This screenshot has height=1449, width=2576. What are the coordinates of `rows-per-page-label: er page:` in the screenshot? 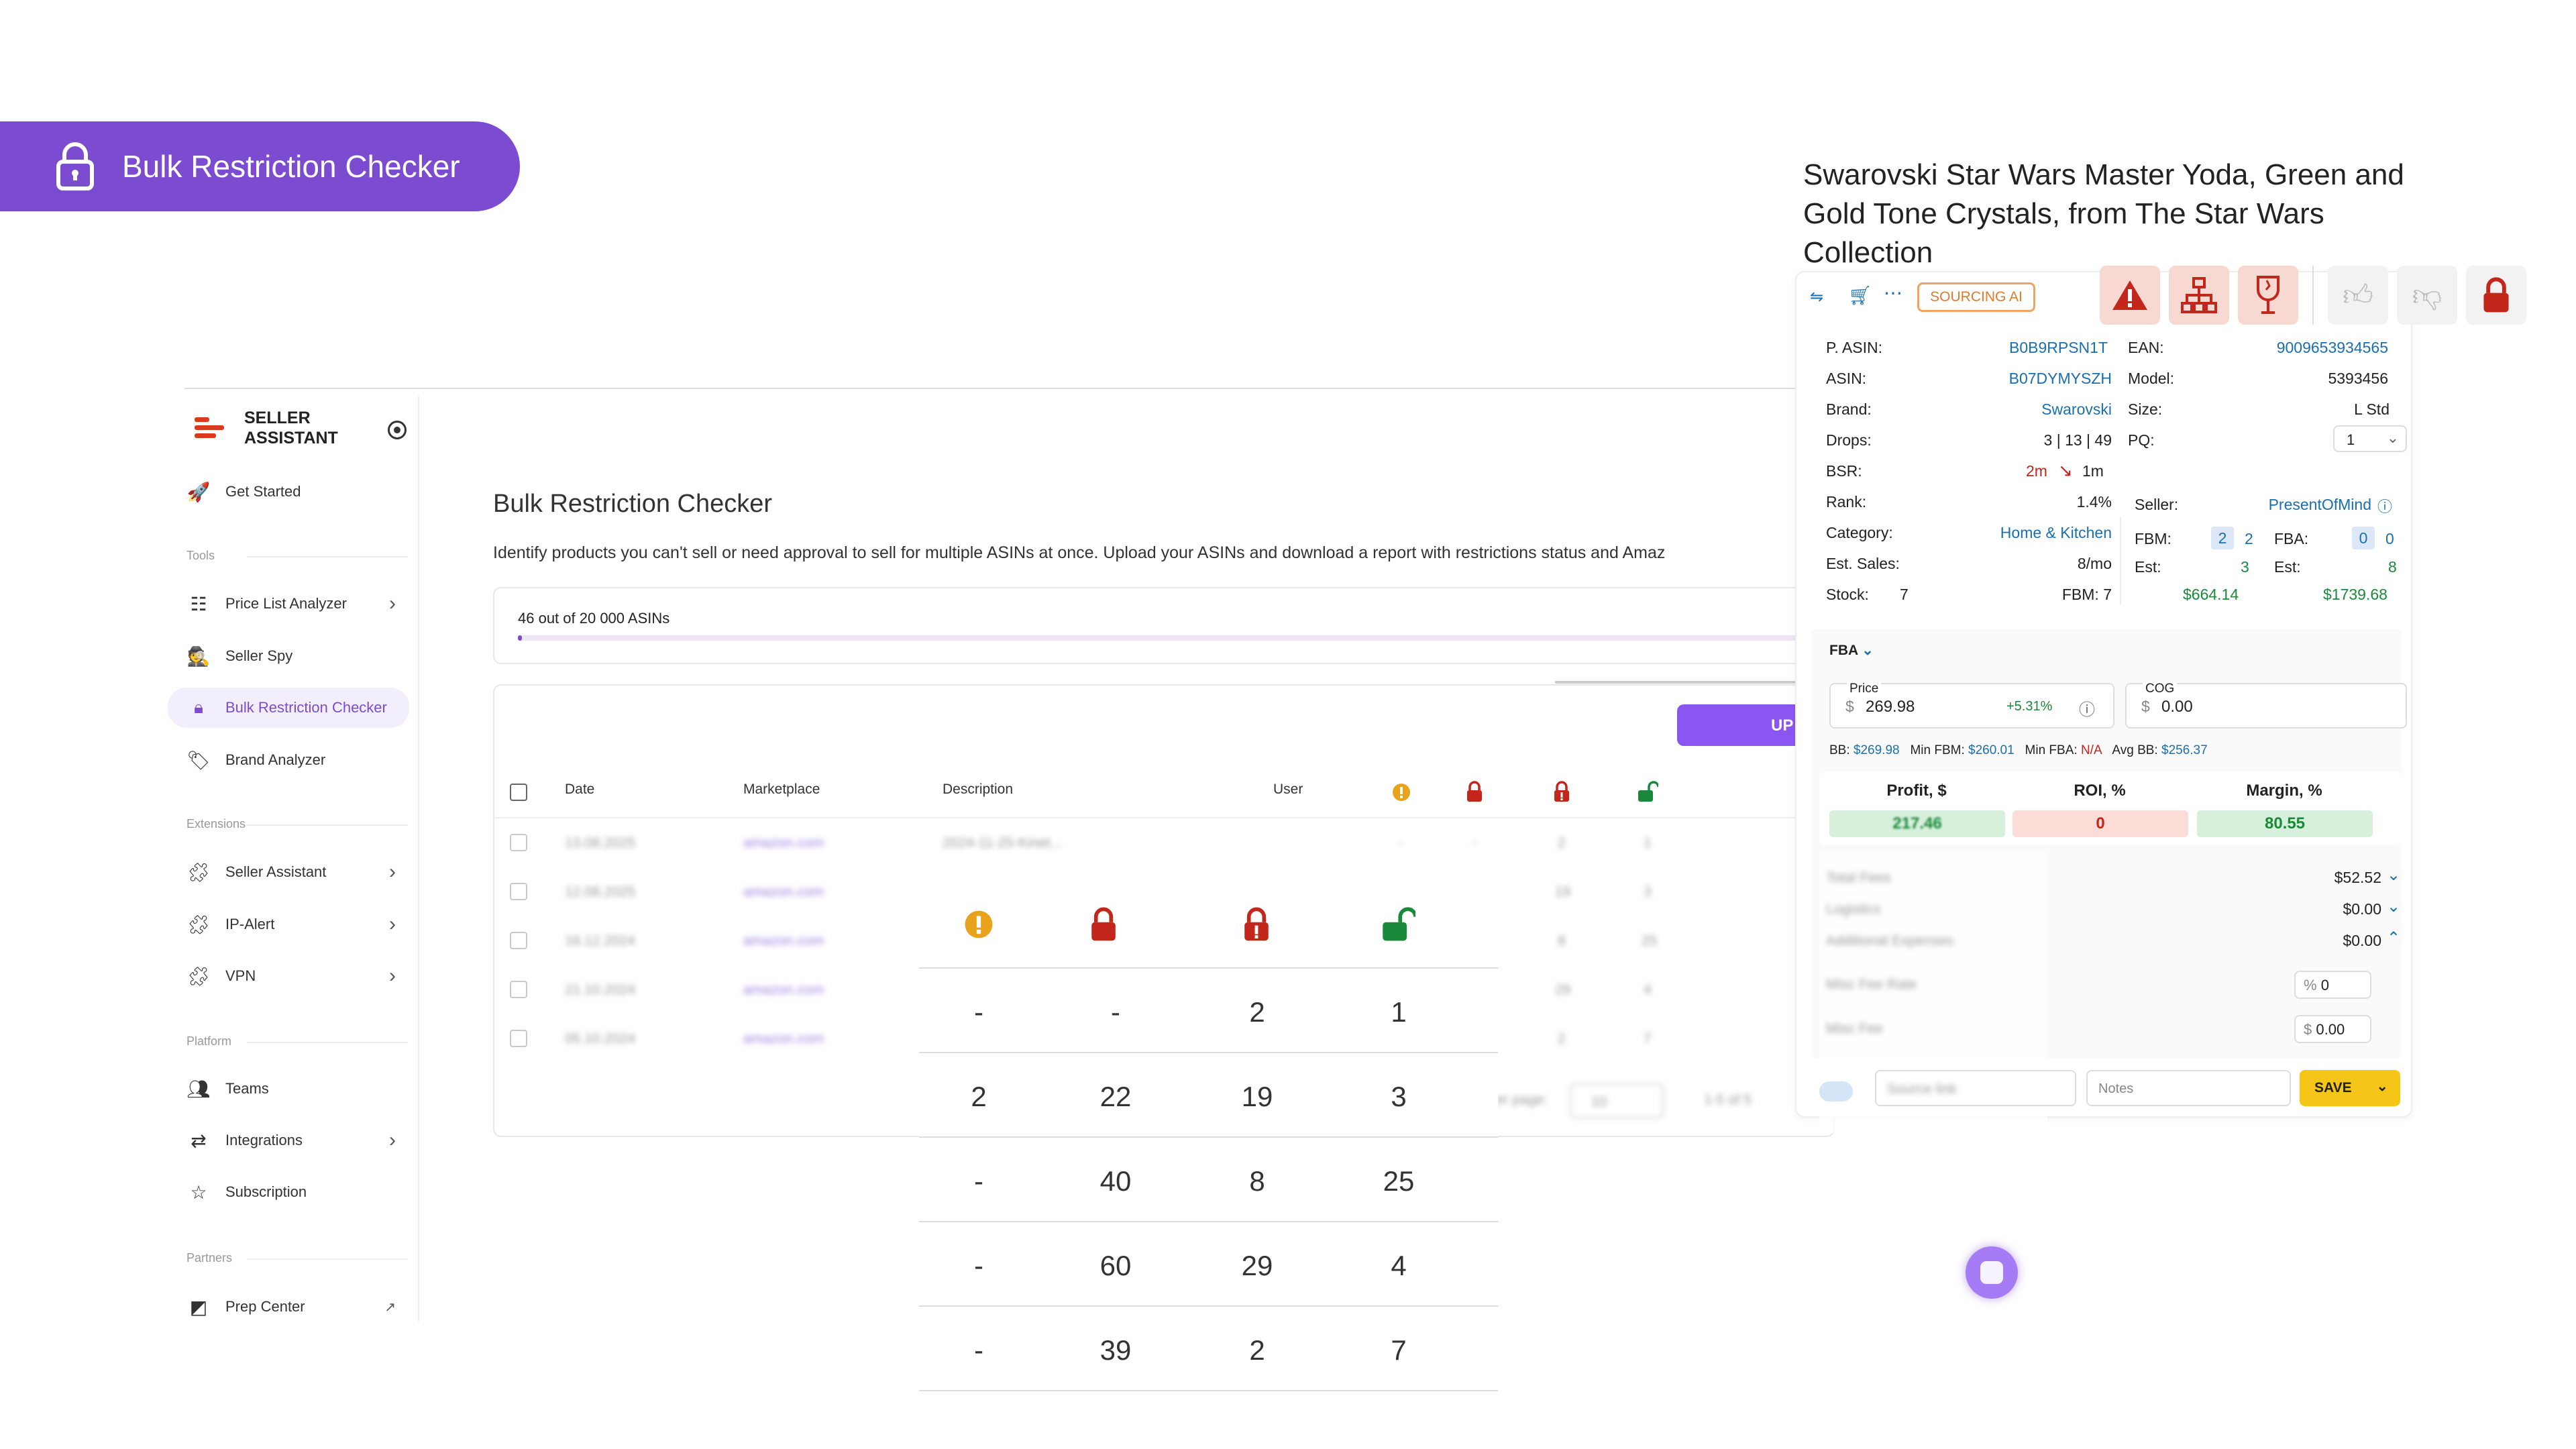 It's located at (1522, 1100).